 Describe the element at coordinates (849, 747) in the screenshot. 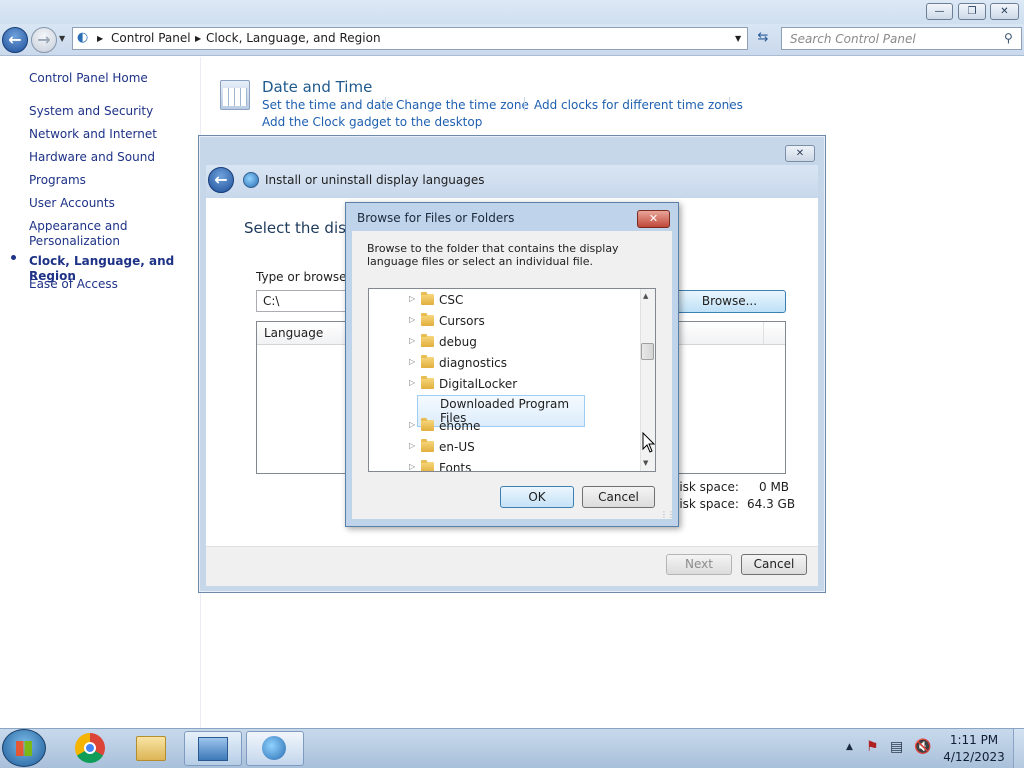

I see `show-hidden-icons-icon: ▲` at that location.